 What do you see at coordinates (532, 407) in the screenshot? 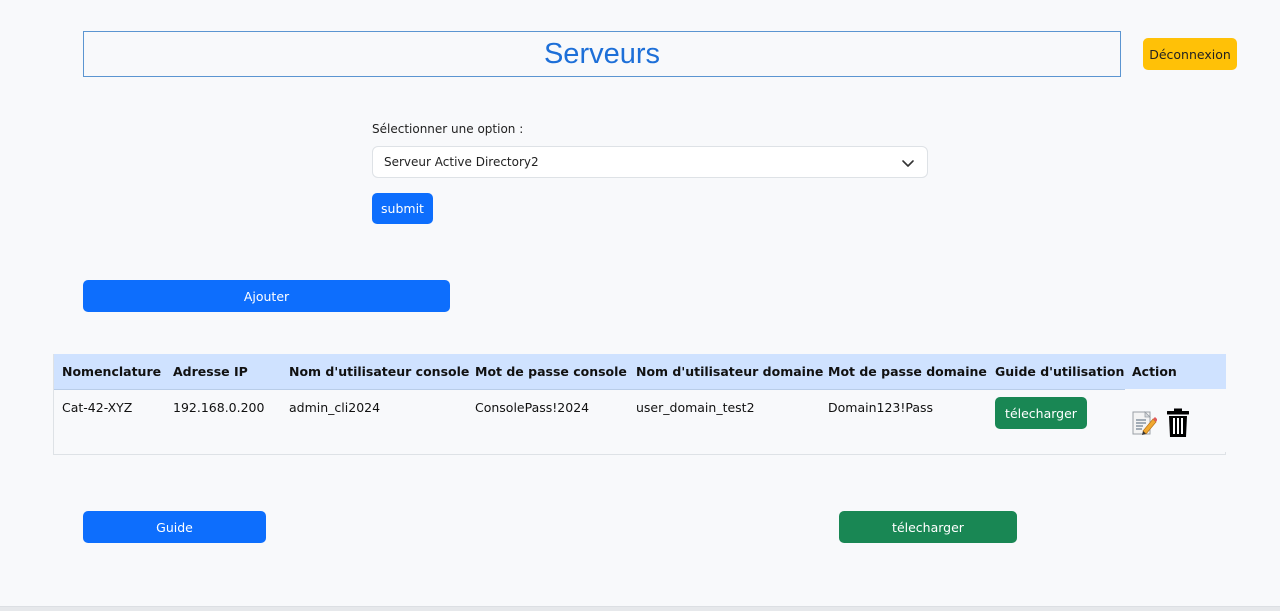
I see `cell-console-pass: ConsolePass!2024` at bounding box center [532, 407].